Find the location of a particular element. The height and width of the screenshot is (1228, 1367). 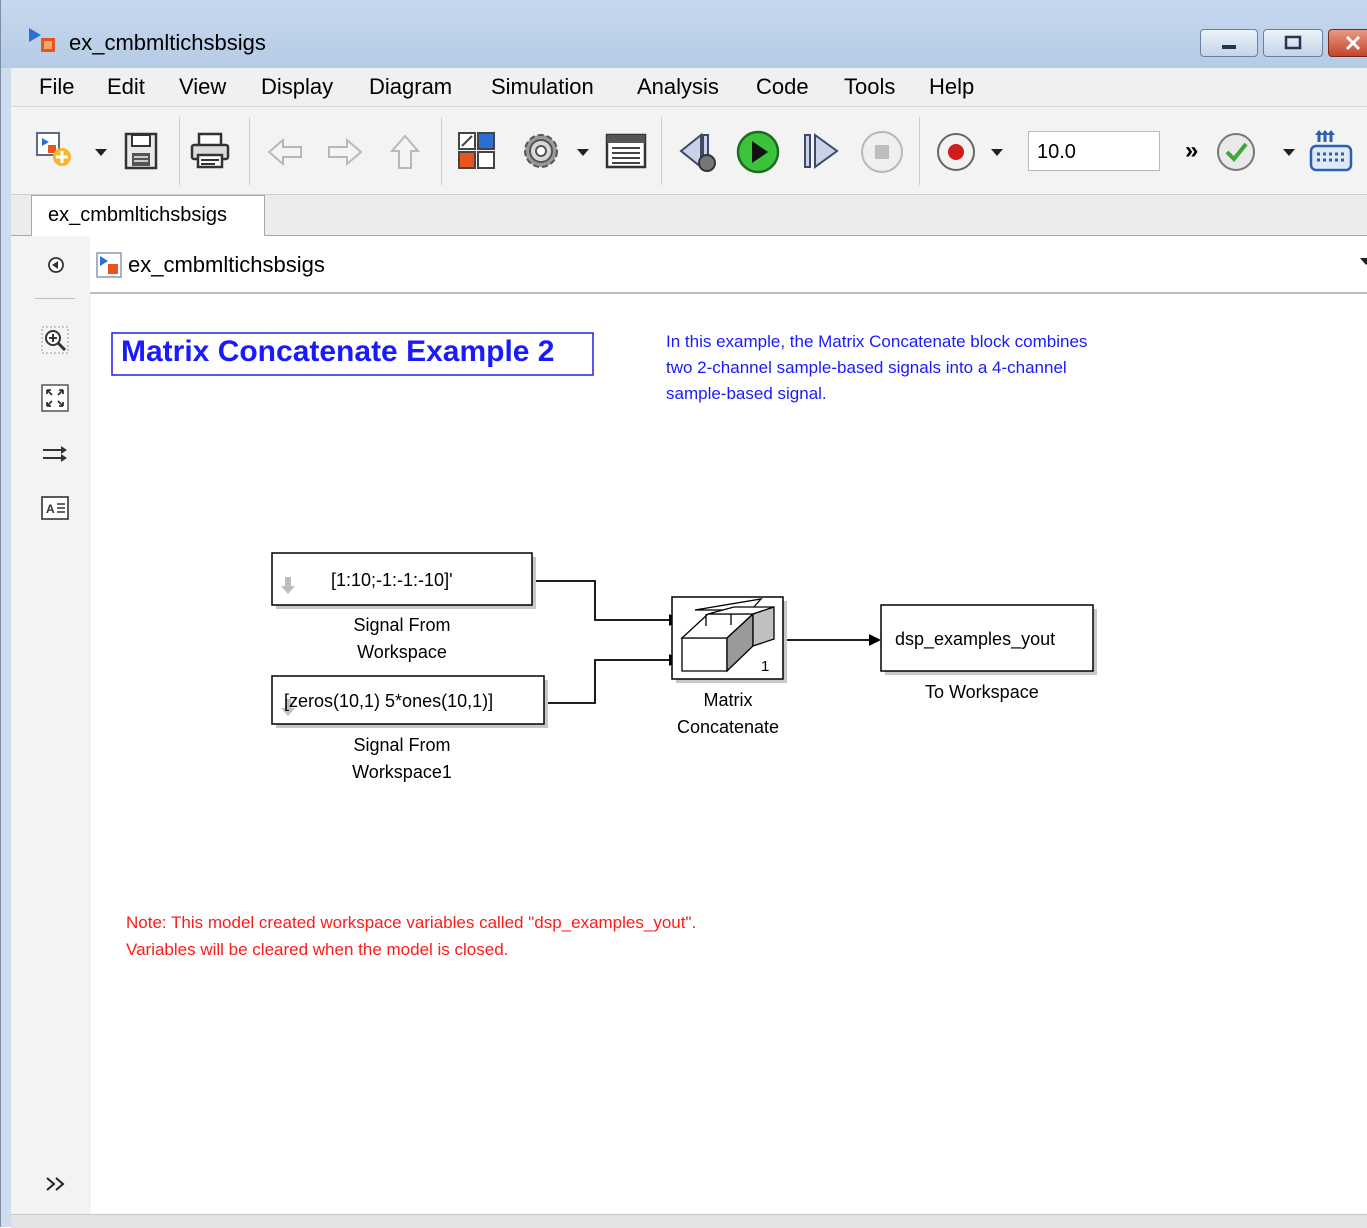

menu-display: Display is located at coordinates (297, 87).